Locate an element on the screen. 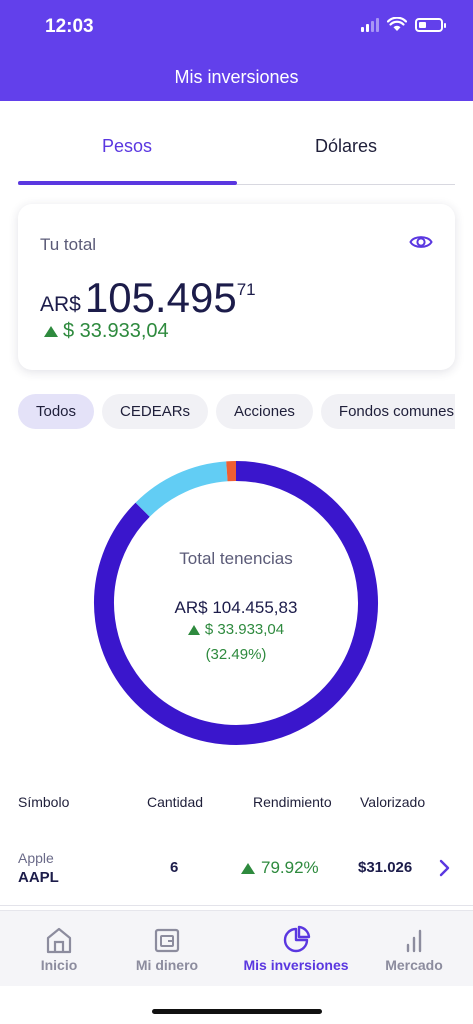 This screenshot has width=473, height=1024. donut-percent: (32.49%) is located at coordinates (236, 654).